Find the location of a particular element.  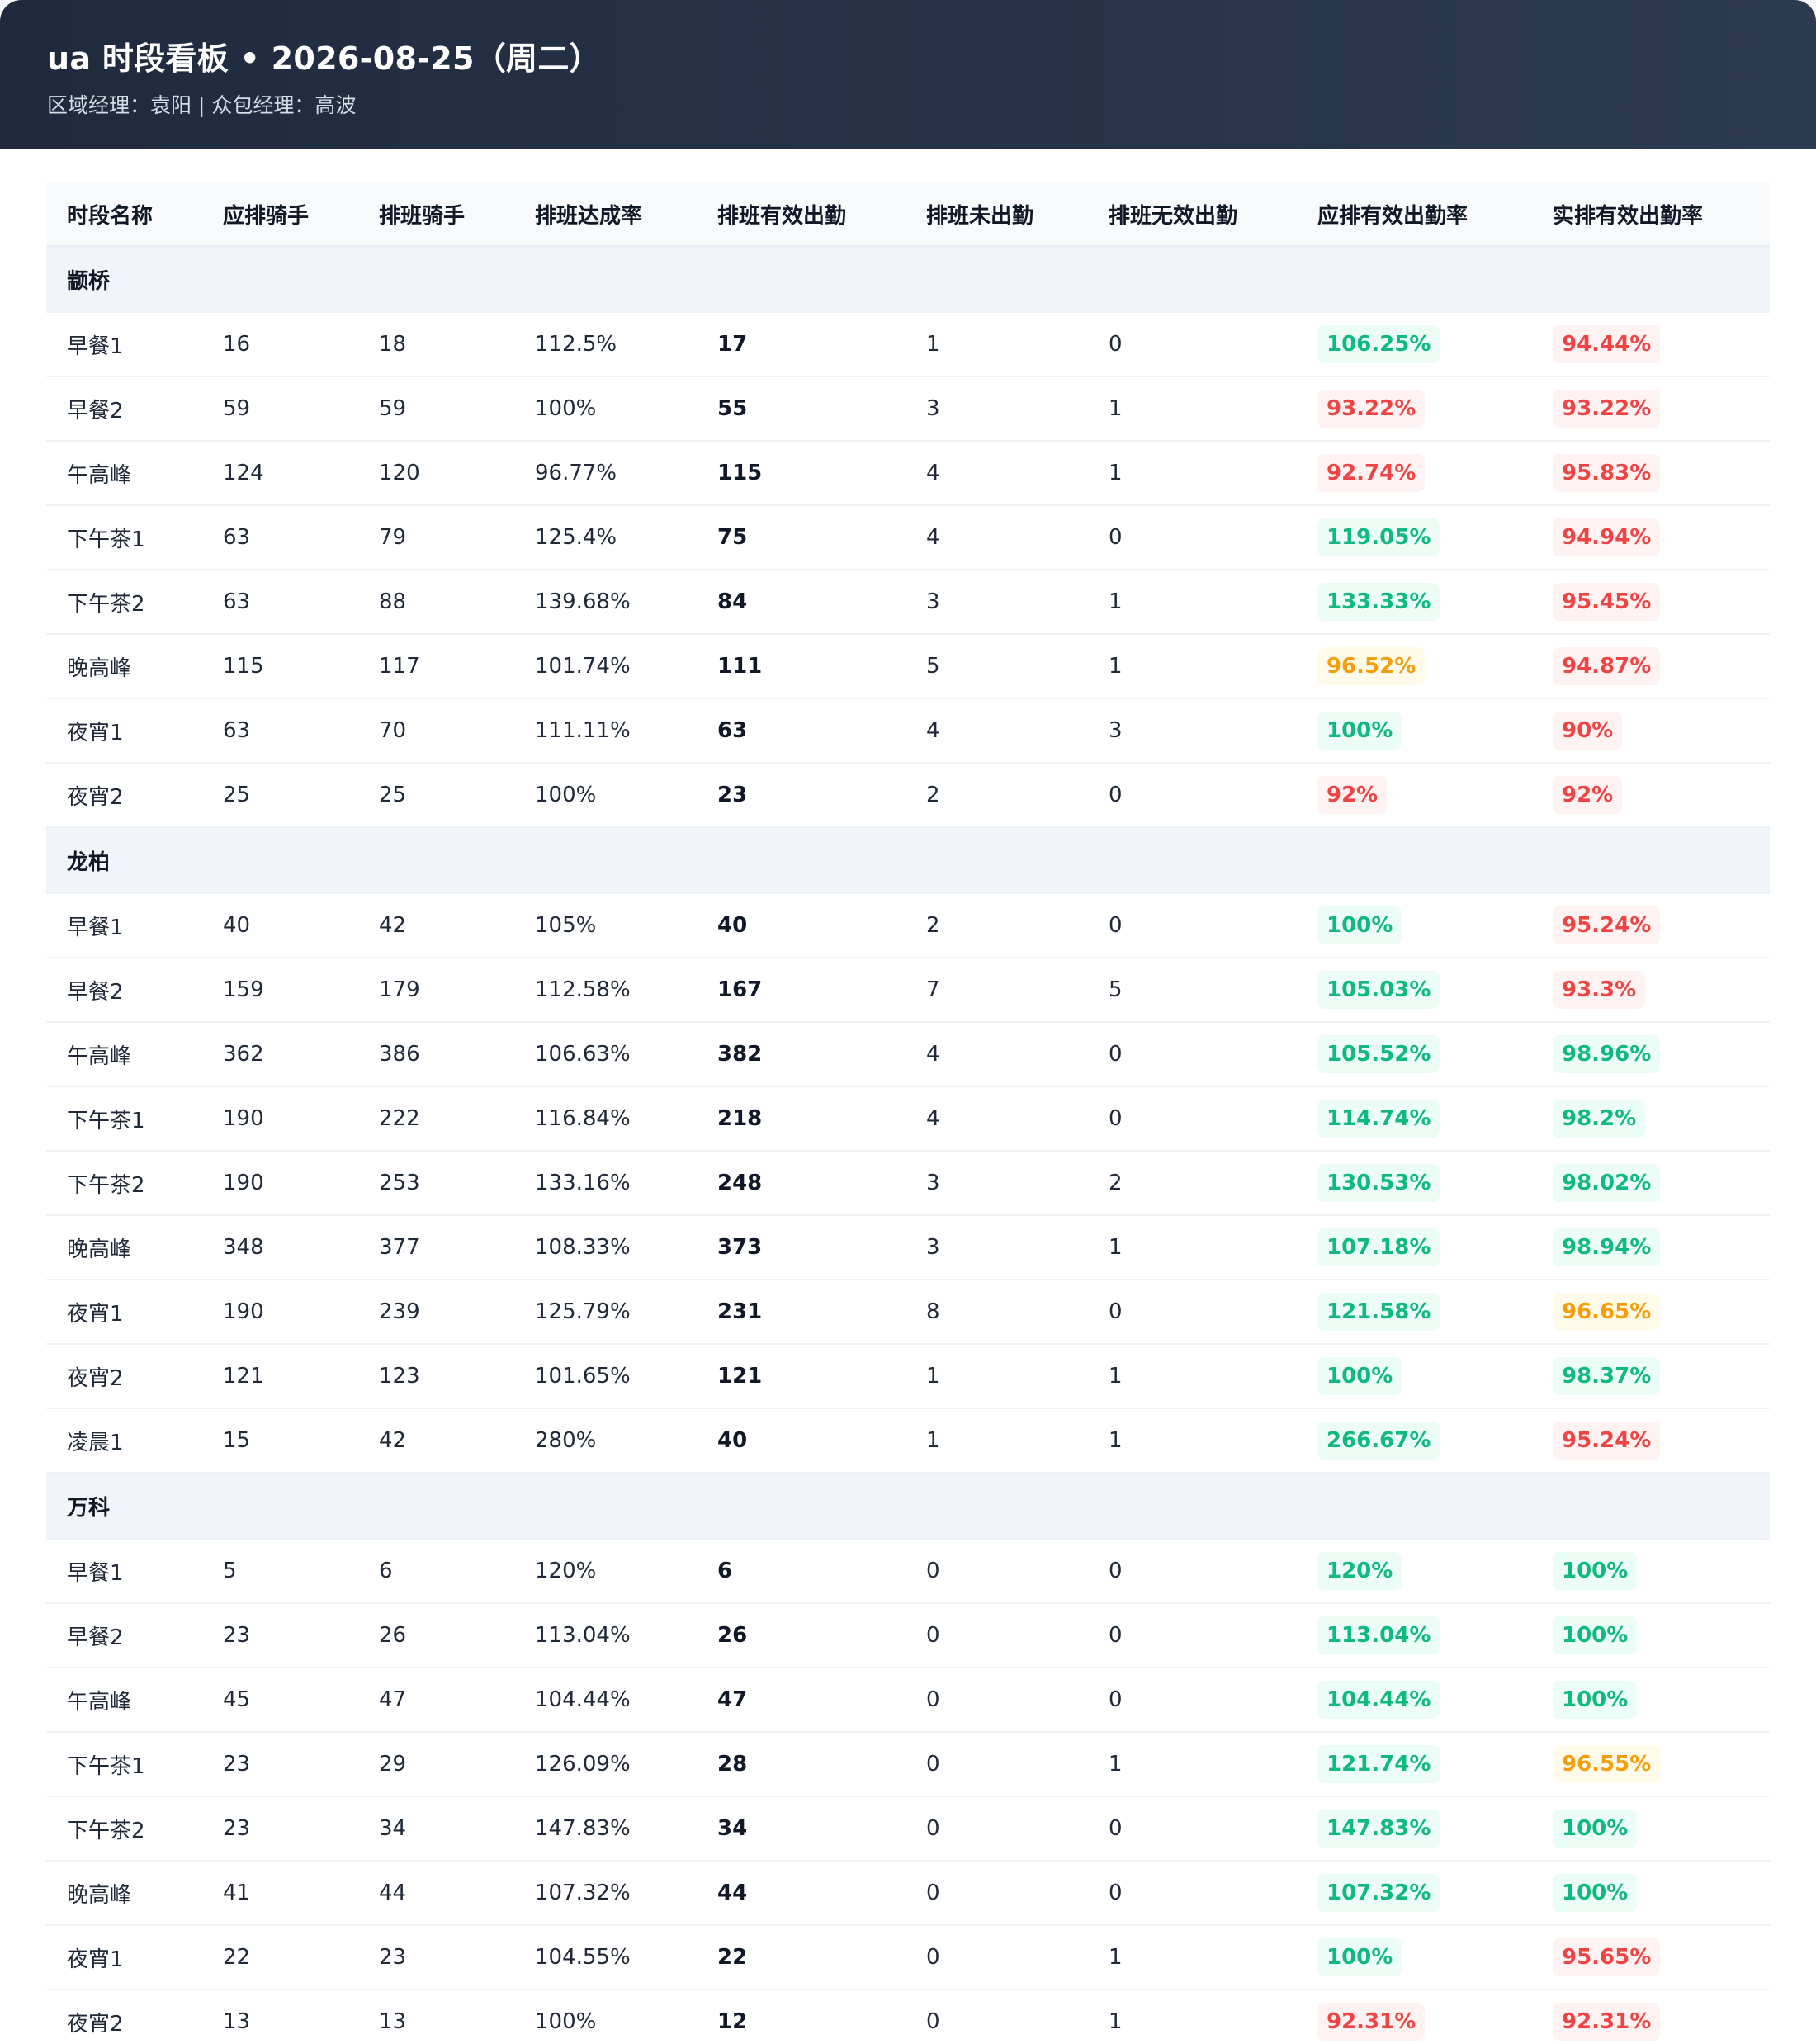

required-rate-badge: 119.05% is located at coordinates (1379, 537).